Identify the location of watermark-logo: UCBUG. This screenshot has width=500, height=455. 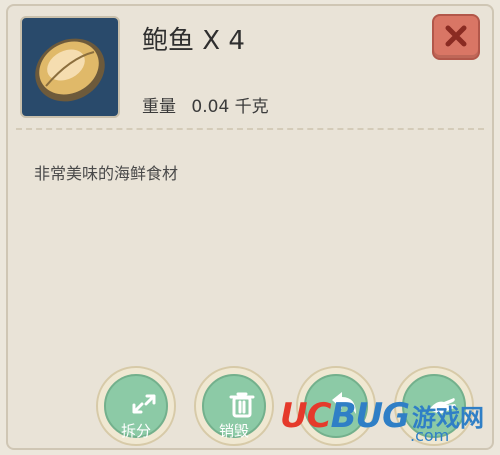
(345, 416).